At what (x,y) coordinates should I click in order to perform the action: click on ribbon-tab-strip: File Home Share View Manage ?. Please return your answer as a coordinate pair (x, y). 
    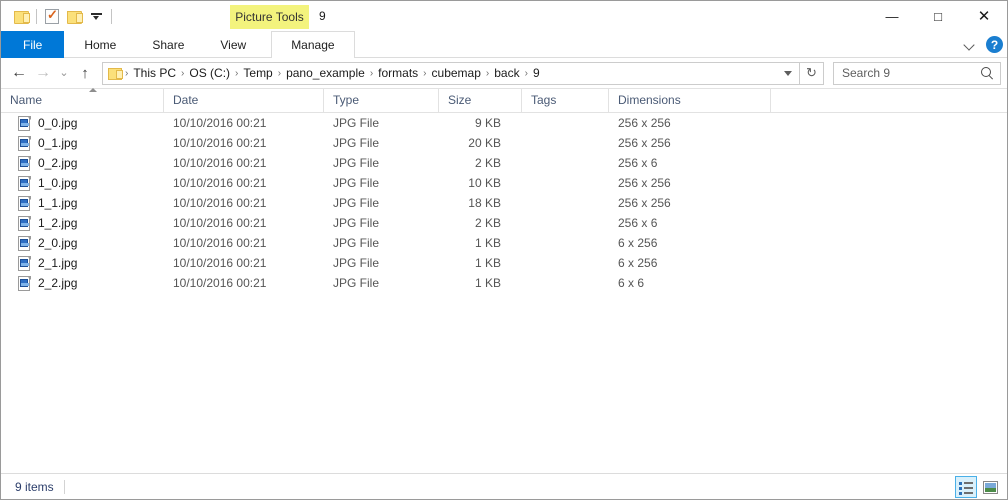
    Looking at the image, I should click on (504, 44).